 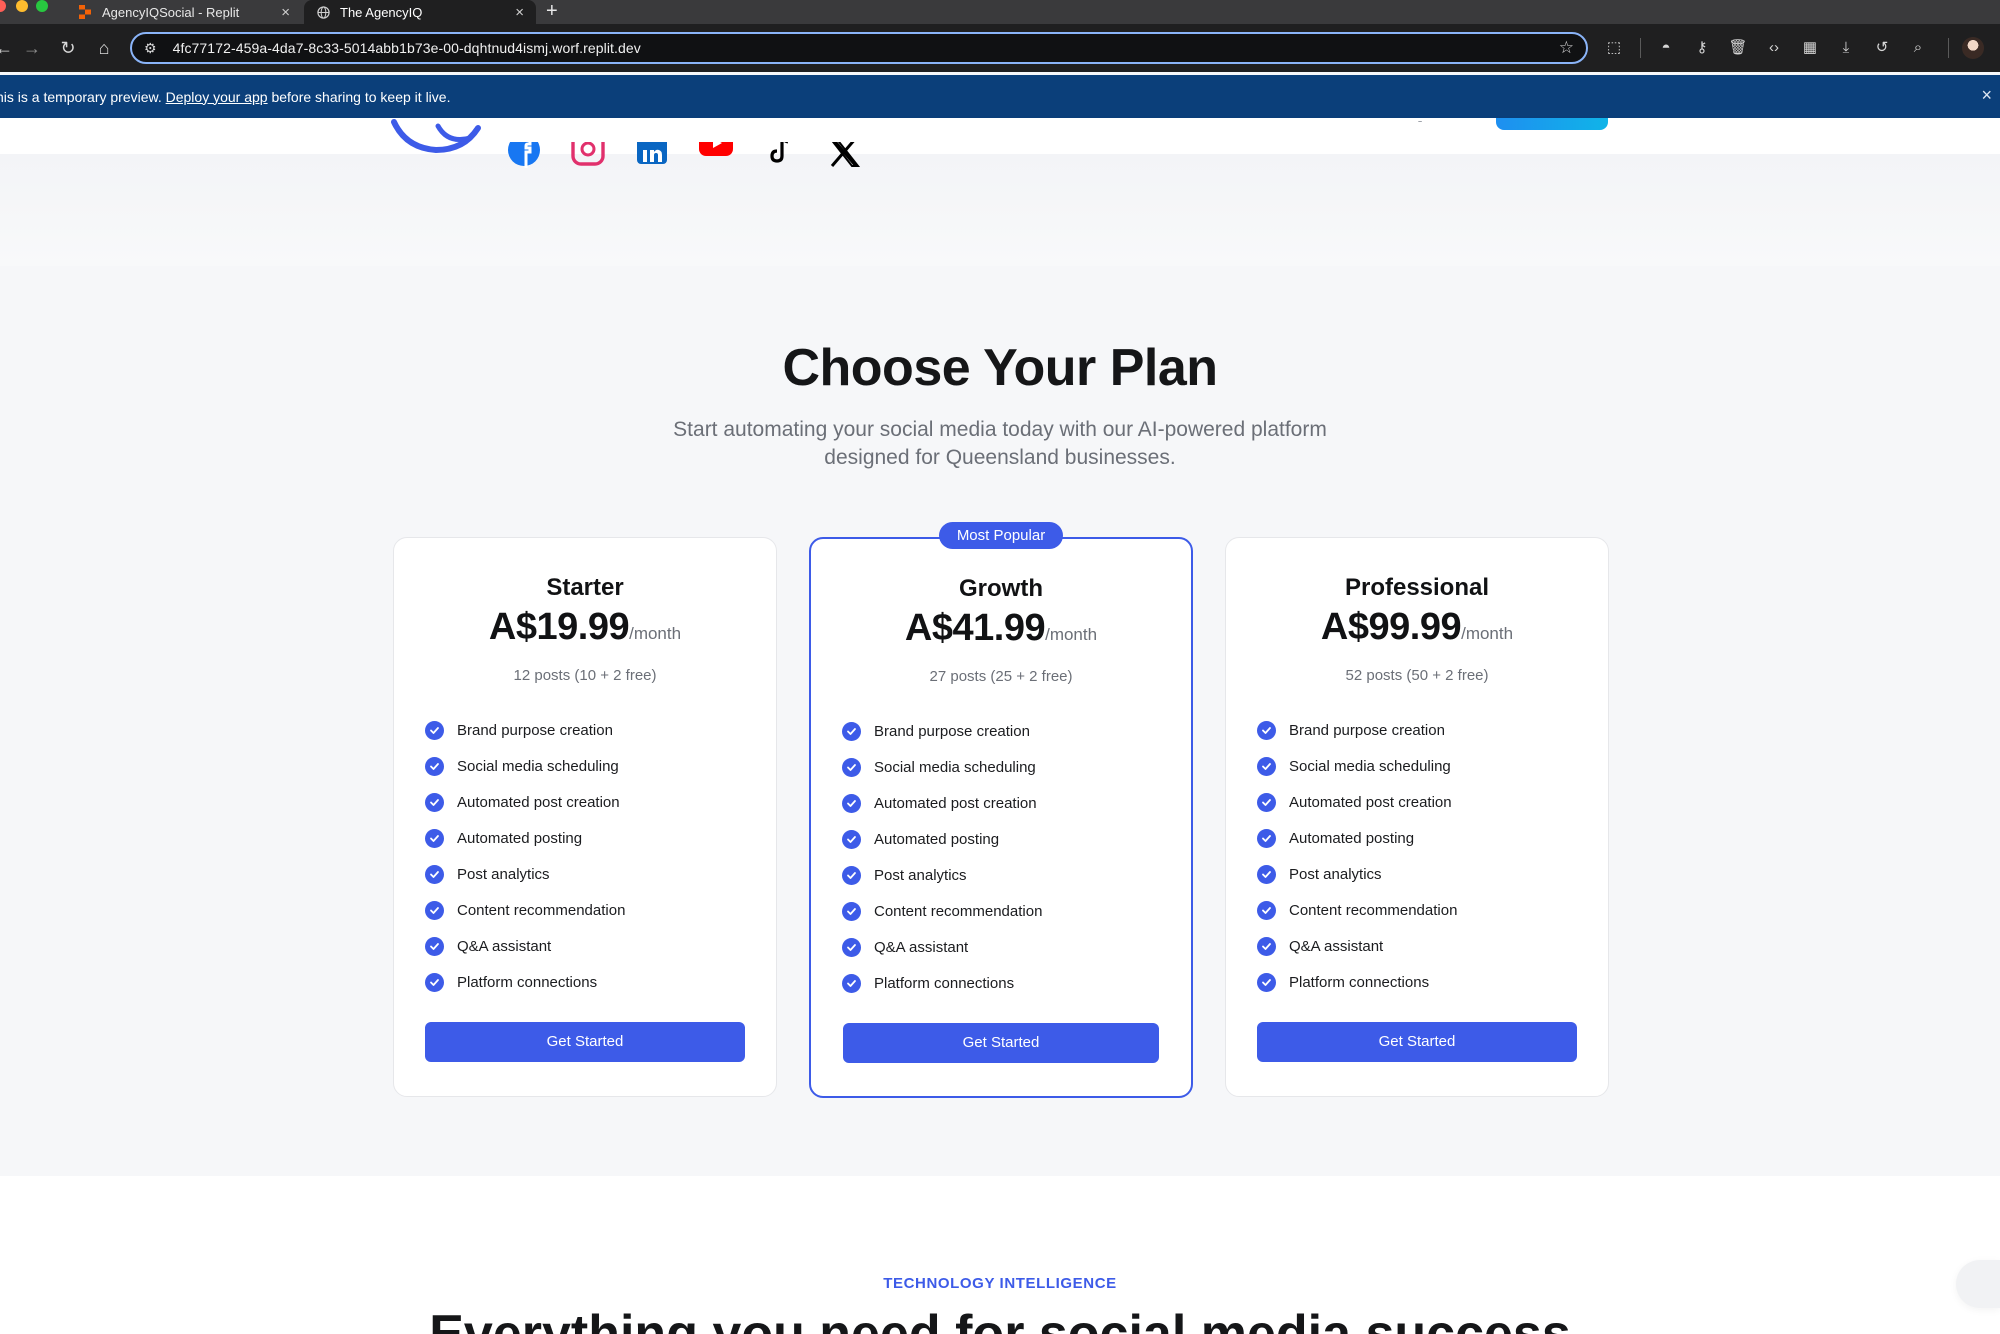 I want to click on tab-agencyiqsocial-replit: AgencyIQSocial - Replit ×, so click(x=184, y=12).